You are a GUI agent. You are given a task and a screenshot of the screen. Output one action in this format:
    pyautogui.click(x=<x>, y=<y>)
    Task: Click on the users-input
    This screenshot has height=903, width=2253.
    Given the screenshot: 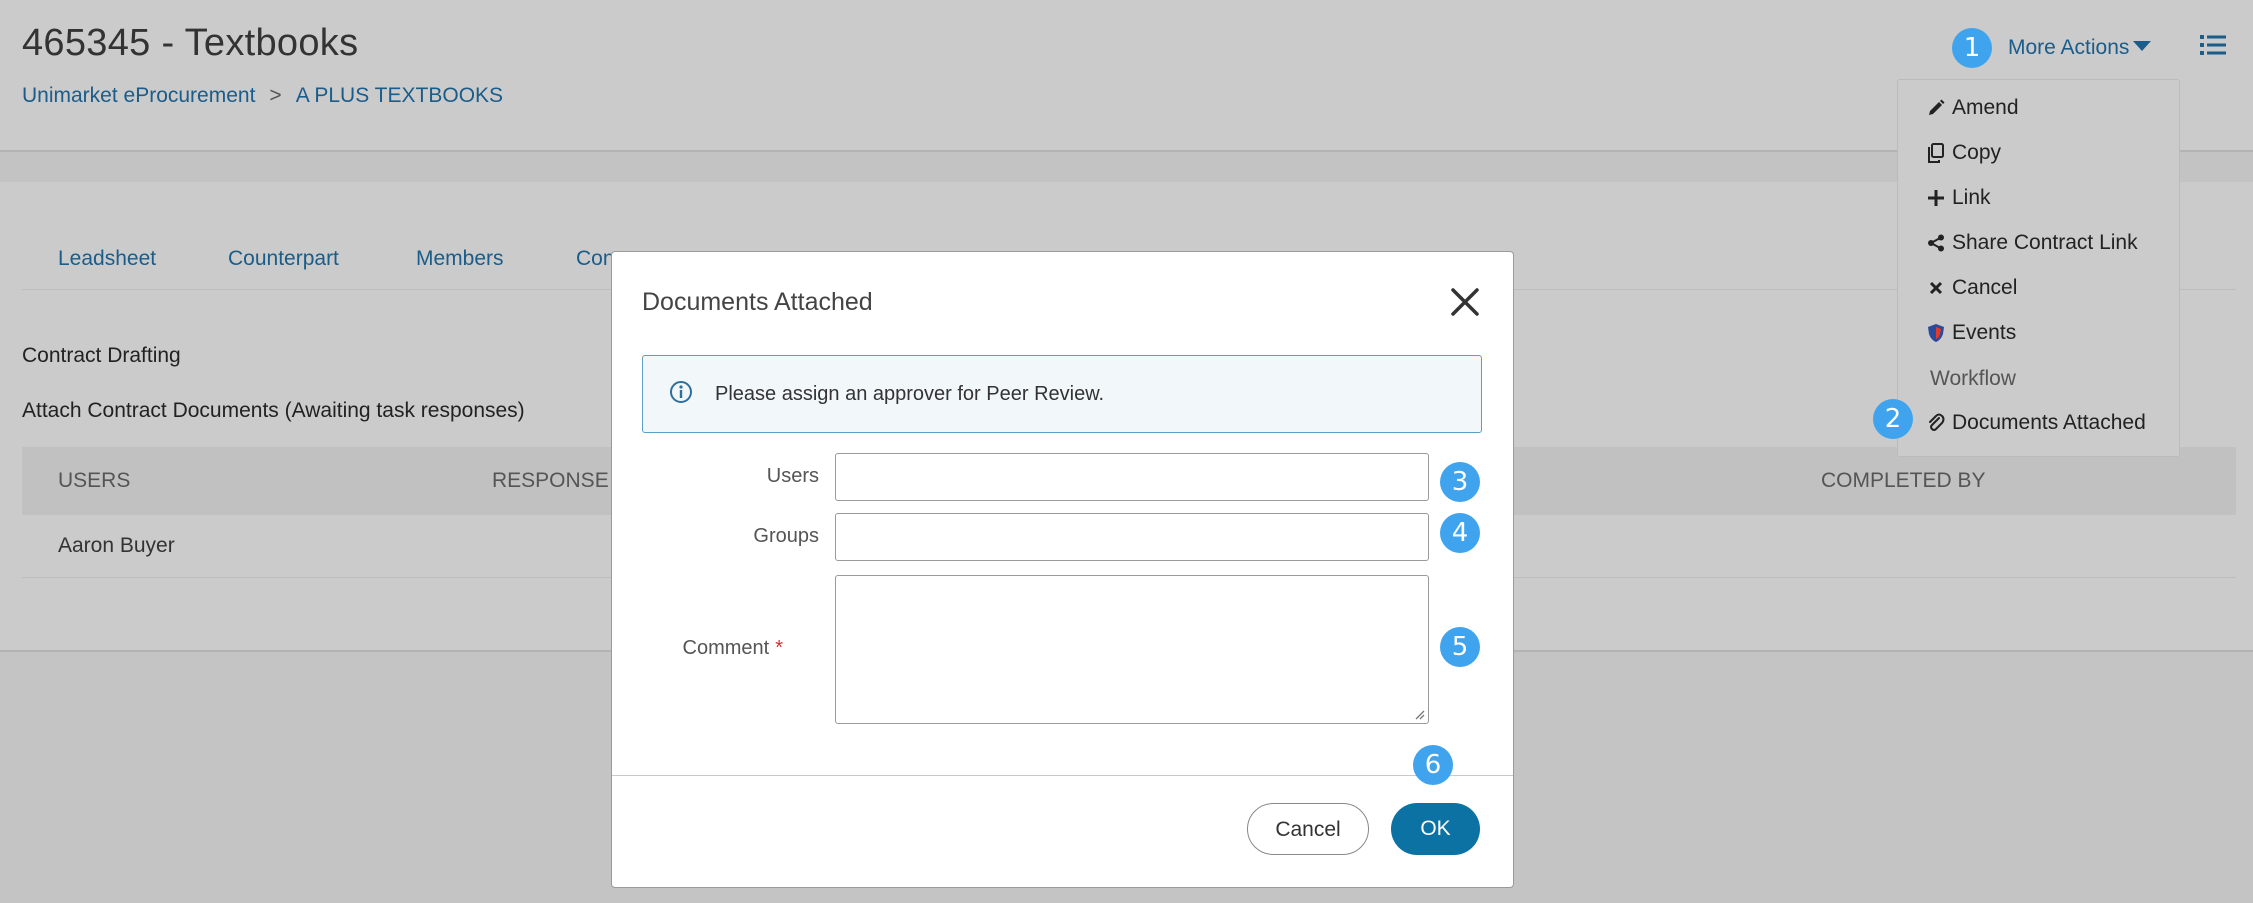 What is the action you would take?
    pyautogui.click(x=1132, y=477)
    